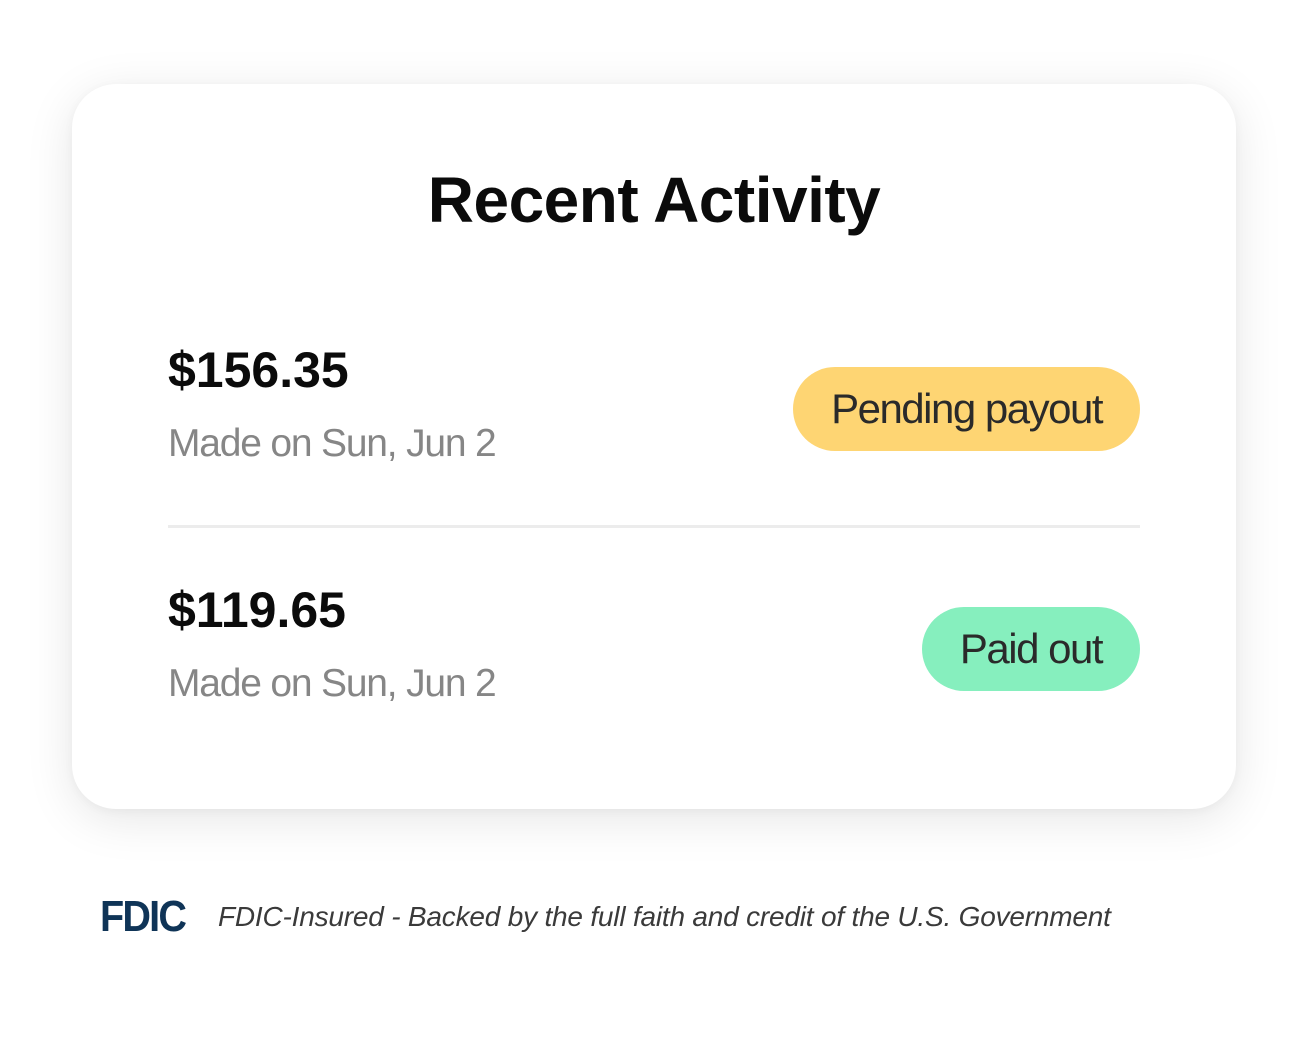 The image size is (1308, 1047). I want to click on row-divider, so click(654, 526).